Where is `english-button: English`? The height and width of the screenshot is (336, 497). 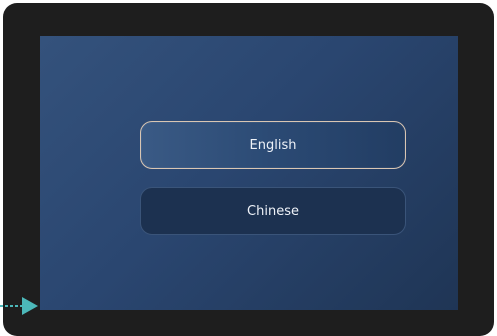
english-button: English is located at coordinates (273, 145).